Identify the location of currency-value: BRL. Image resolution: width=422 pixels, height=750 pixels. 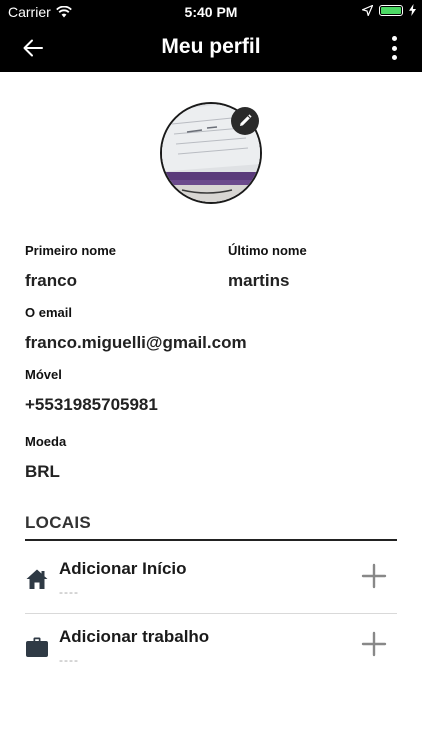
(42, 472).